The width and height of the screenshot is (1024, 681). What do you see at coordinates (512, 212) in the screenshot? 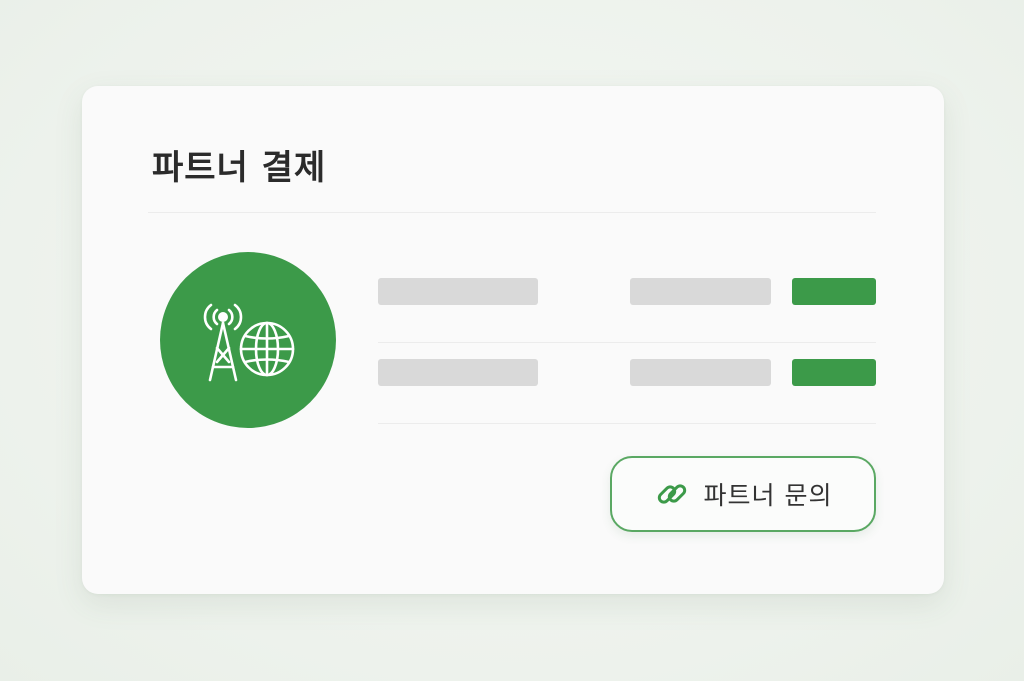
I see `title-divider` at bounding box center [512, 212].